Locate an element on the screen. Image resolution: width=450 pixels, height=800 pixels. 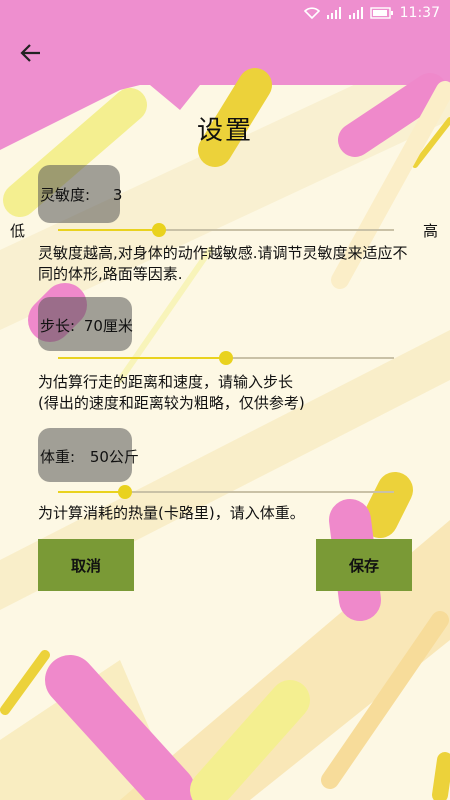
step-length-slider-thumb is located at coordinates (226, 358).